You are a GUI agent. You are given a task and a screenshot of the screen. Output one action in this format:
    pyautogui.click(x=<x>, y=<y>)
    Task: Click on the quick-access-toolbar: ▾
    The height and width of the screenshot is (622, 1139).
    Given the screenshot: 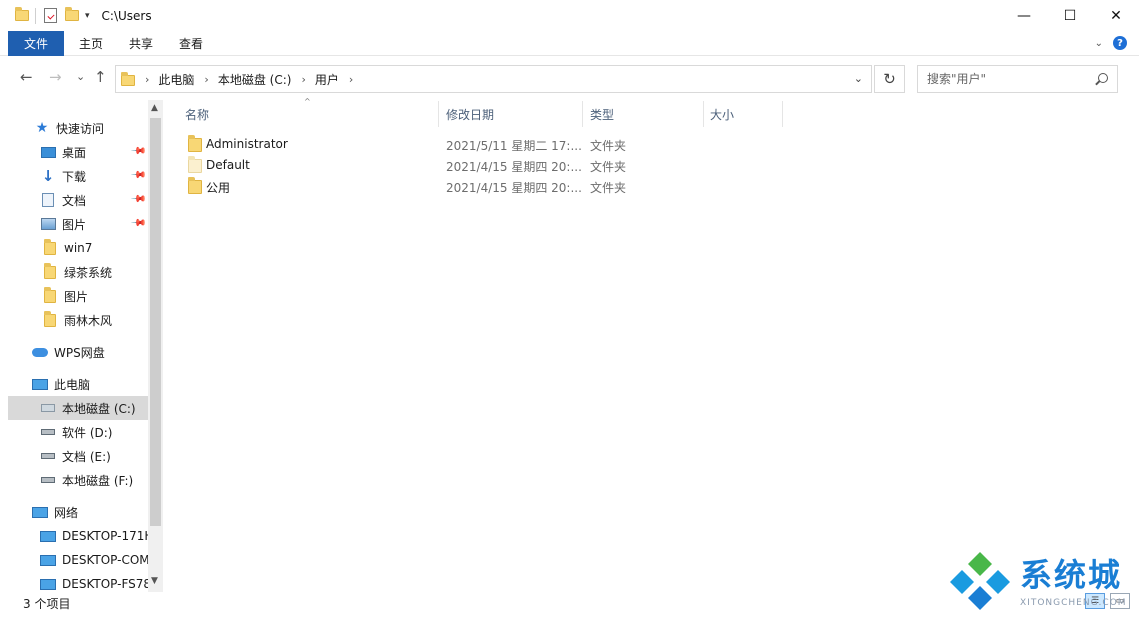 What is the action you would take?
    pyautogui.click(x=52, y=15)
    